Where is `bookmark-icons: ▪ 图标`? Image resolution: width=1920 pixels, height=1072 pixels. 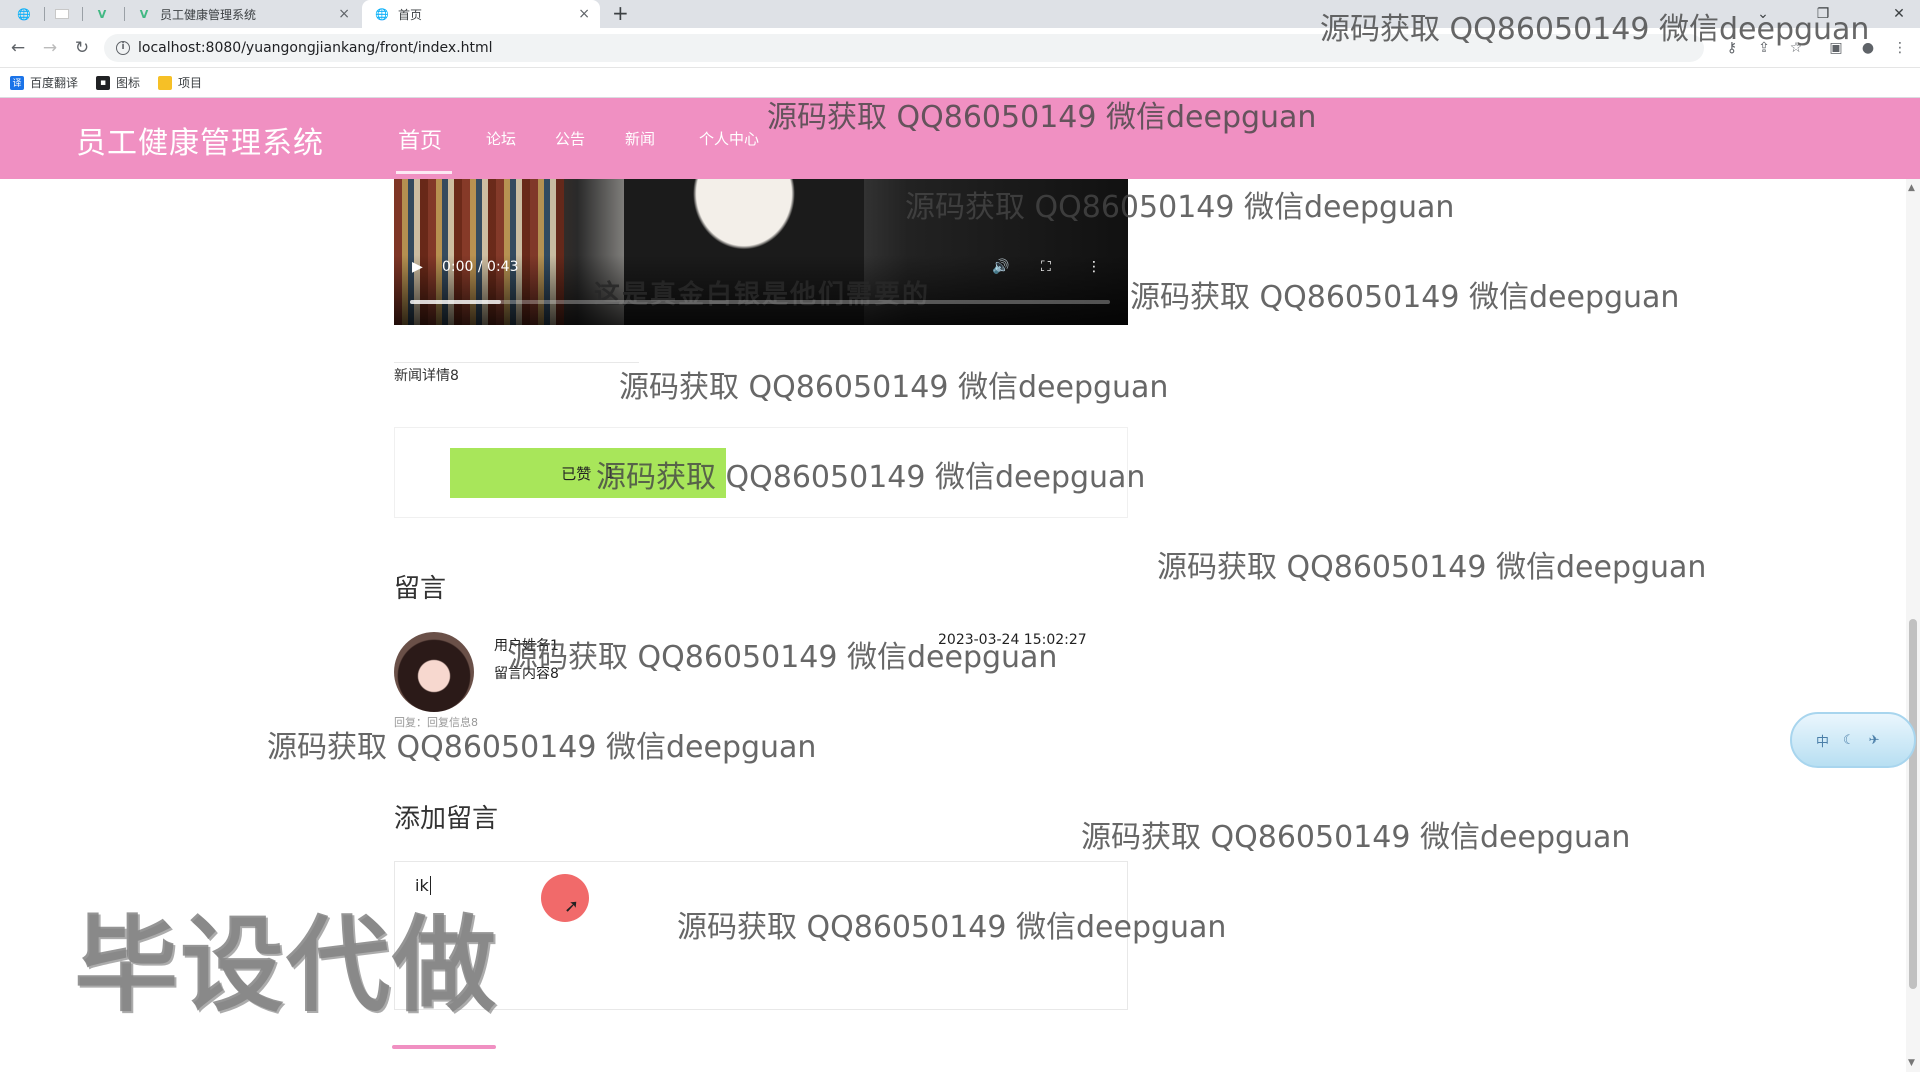
bookmark-icons: ▪ 图标 is located at coordinates (118, 82).